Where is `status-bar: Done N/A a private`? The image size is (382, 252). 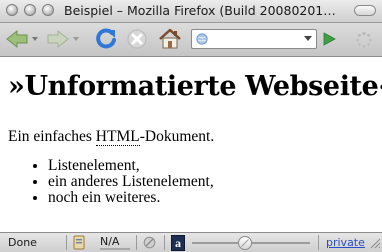 status-bar: Done N/A a private is located at coordinates (191, 242).